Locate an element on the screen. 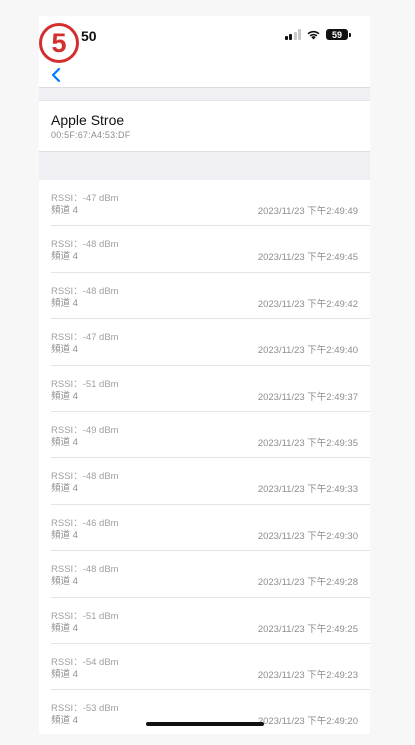 This screenshot has width=415, height=745. status-bar: 50 59 is located at coordinates (204, 38).